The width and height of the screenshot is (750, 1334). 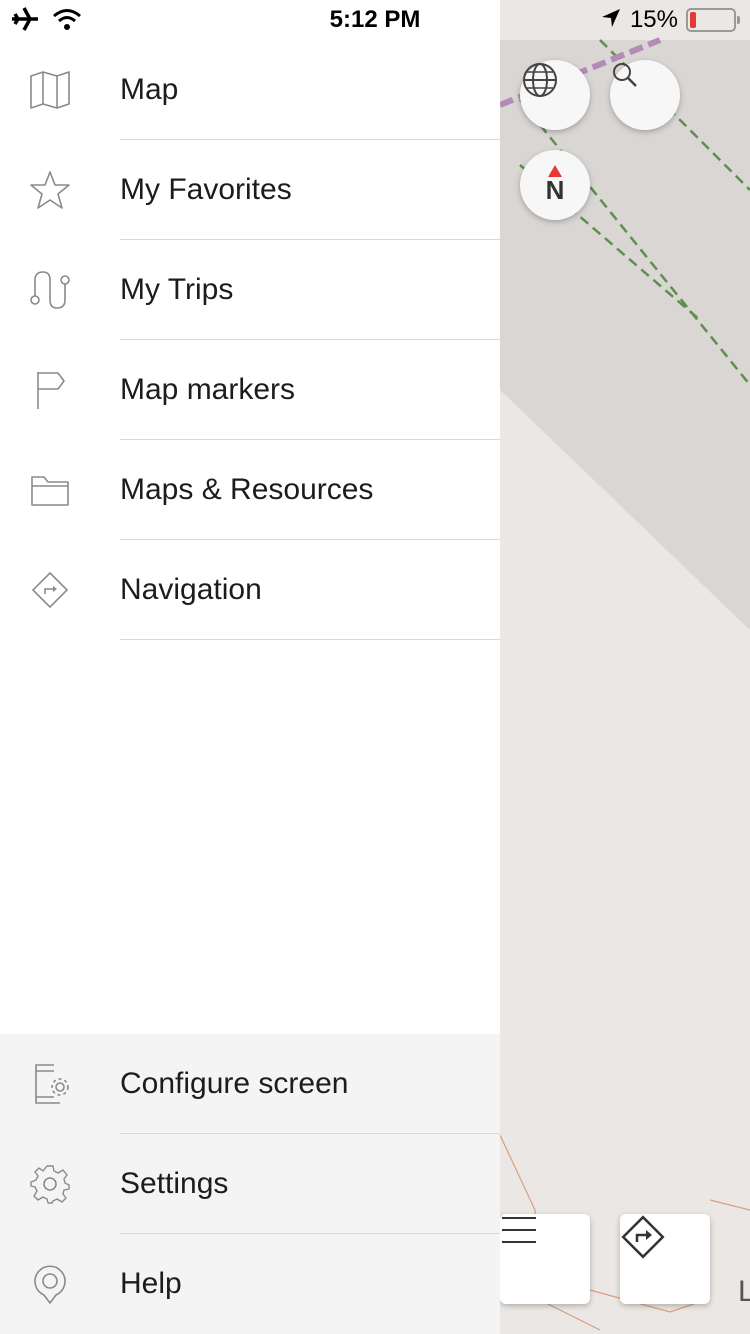 I want to click on map-icon, so click(x=50, y=90).